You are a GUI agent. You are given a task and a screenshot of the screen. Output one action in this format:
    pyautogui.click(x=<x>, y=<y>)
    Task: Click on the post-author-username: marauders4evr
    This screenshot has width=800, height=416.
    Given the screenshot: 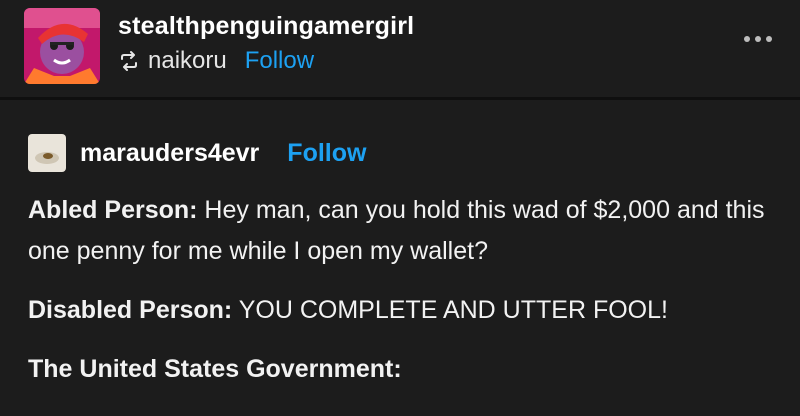 What is the action you would take?
    pyautogui.click(x=169, y=153)
    